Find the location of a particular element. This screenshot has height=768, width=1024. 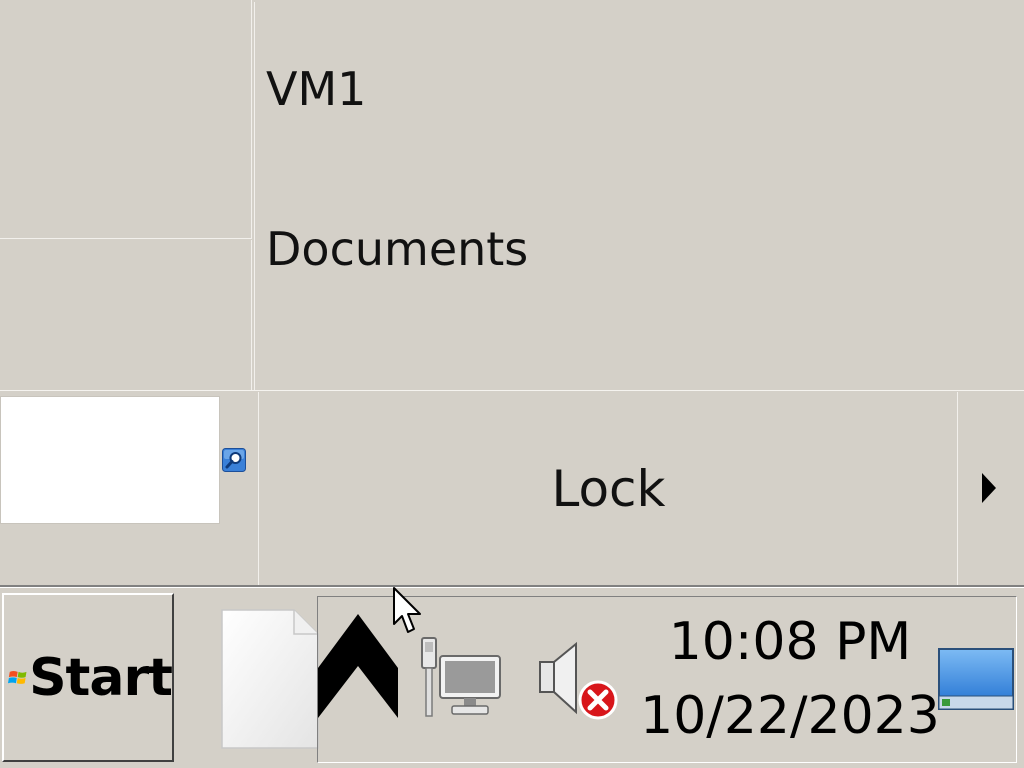

start-menu-divider is located at coordinates (512, 390).